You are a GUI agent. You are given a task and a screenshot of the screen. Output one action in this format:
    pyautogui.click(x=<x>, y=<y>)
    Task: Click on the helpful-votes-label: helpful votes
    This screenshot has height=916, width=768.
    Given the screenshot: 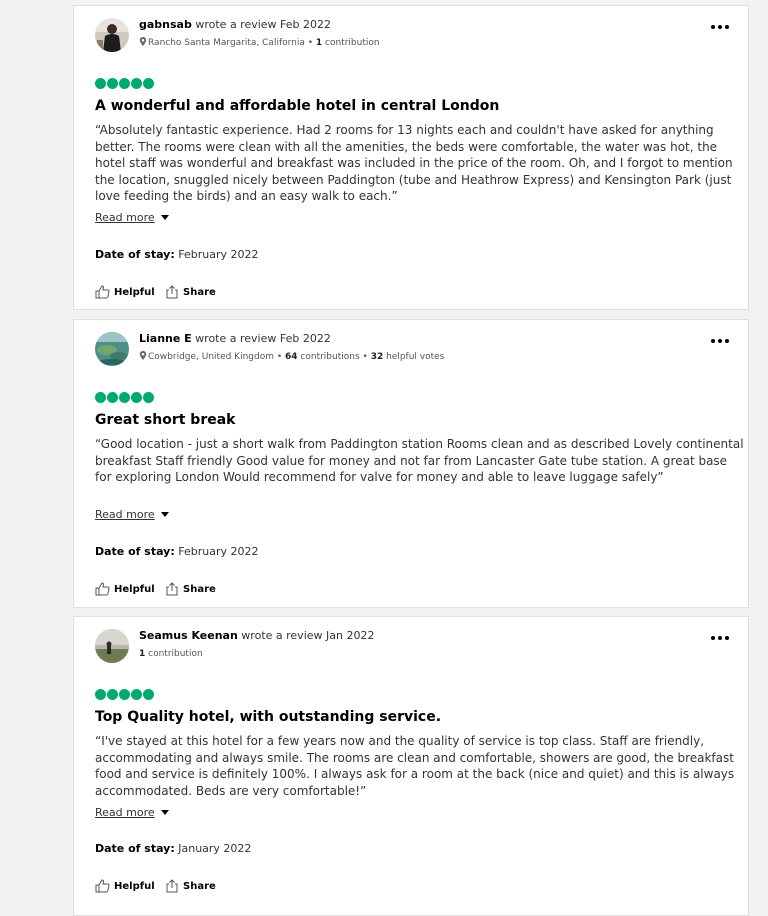 What is the action you would take?
    pyautogui.click(x=414, y=357)
    